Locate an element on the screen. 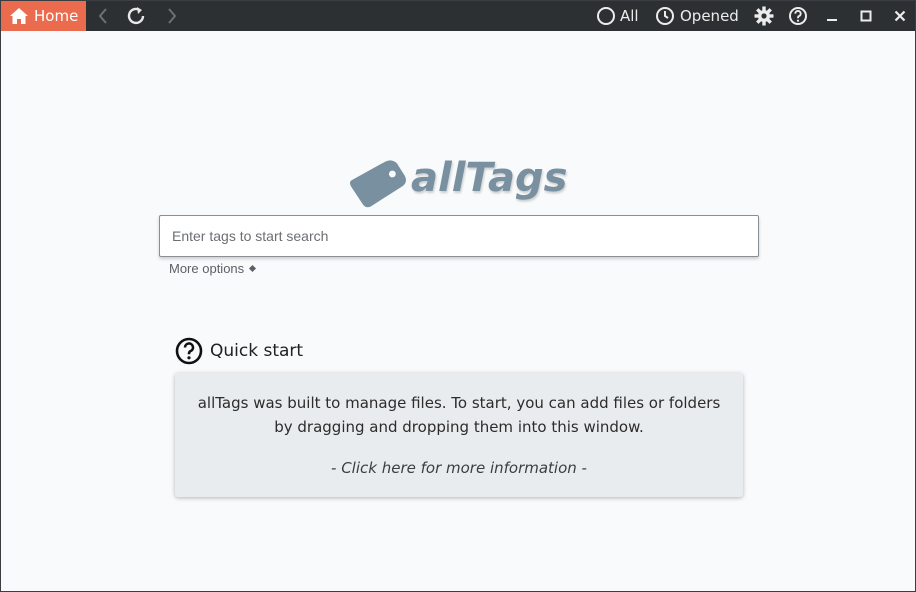 The width and height of the screenshot is (916, 592). refresh-icon is located at coordinates (136, 16).